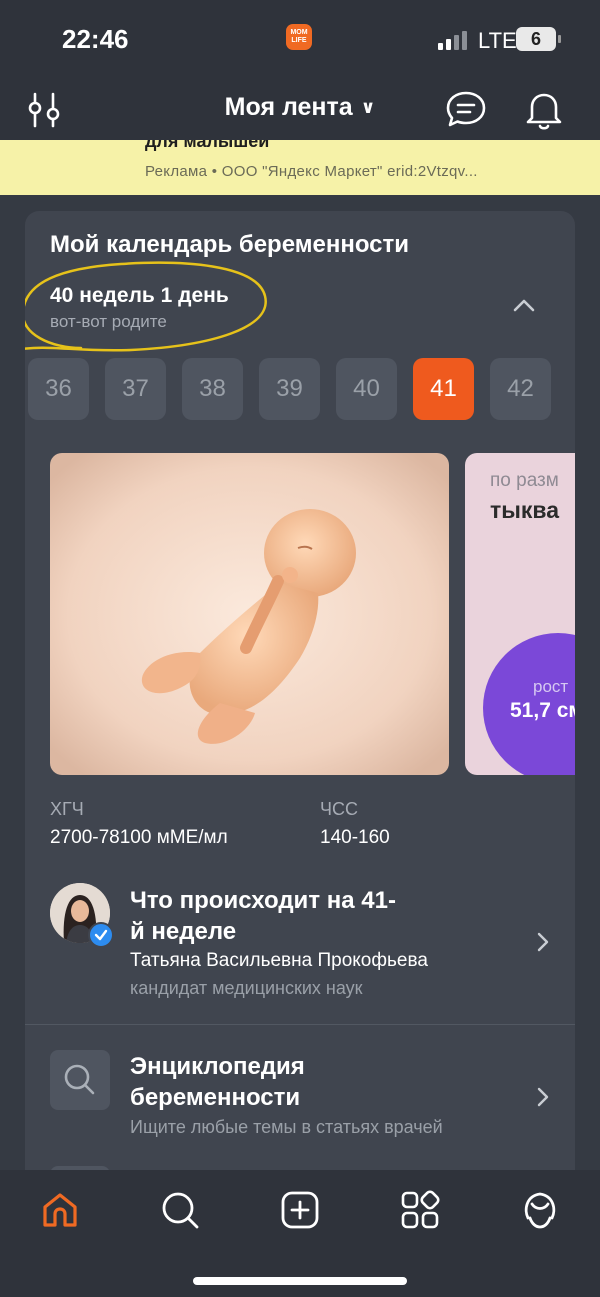 This screenshot has width=600, height=1297. Describe the element at coordinates (95, 39) in the screenshot. I see `status-time: 22:46` at that location.